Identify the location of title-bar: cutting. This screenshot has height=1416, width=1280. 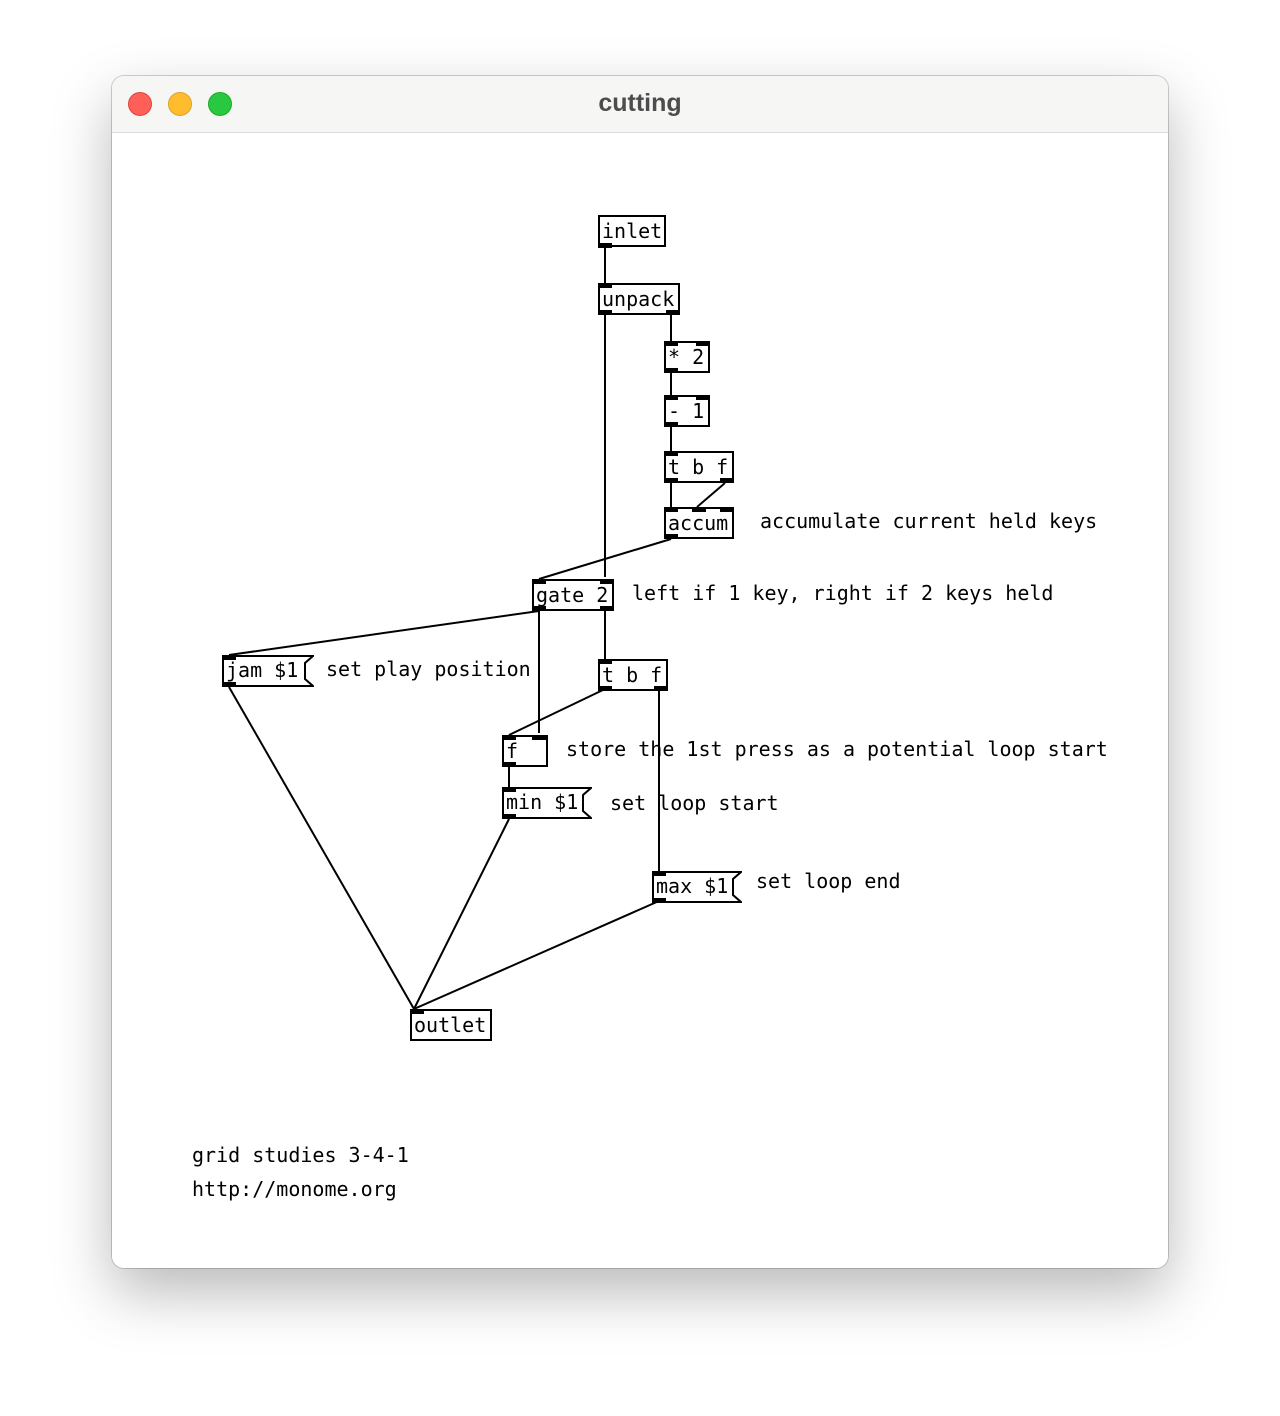
(640, 104).